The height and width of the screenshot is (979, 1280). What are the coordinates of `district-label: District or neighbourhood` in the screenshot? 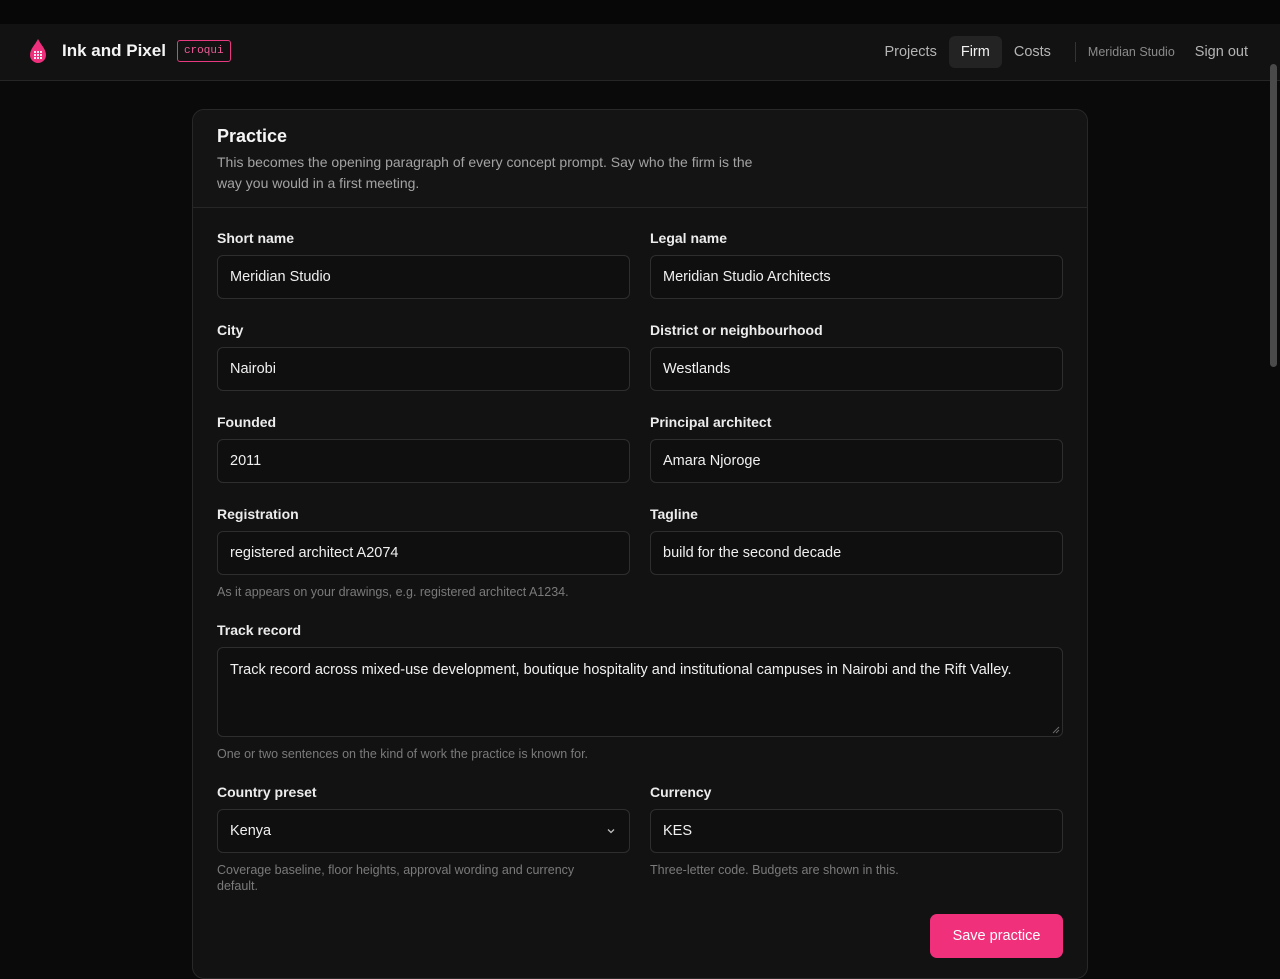 It's located at (736, 330).